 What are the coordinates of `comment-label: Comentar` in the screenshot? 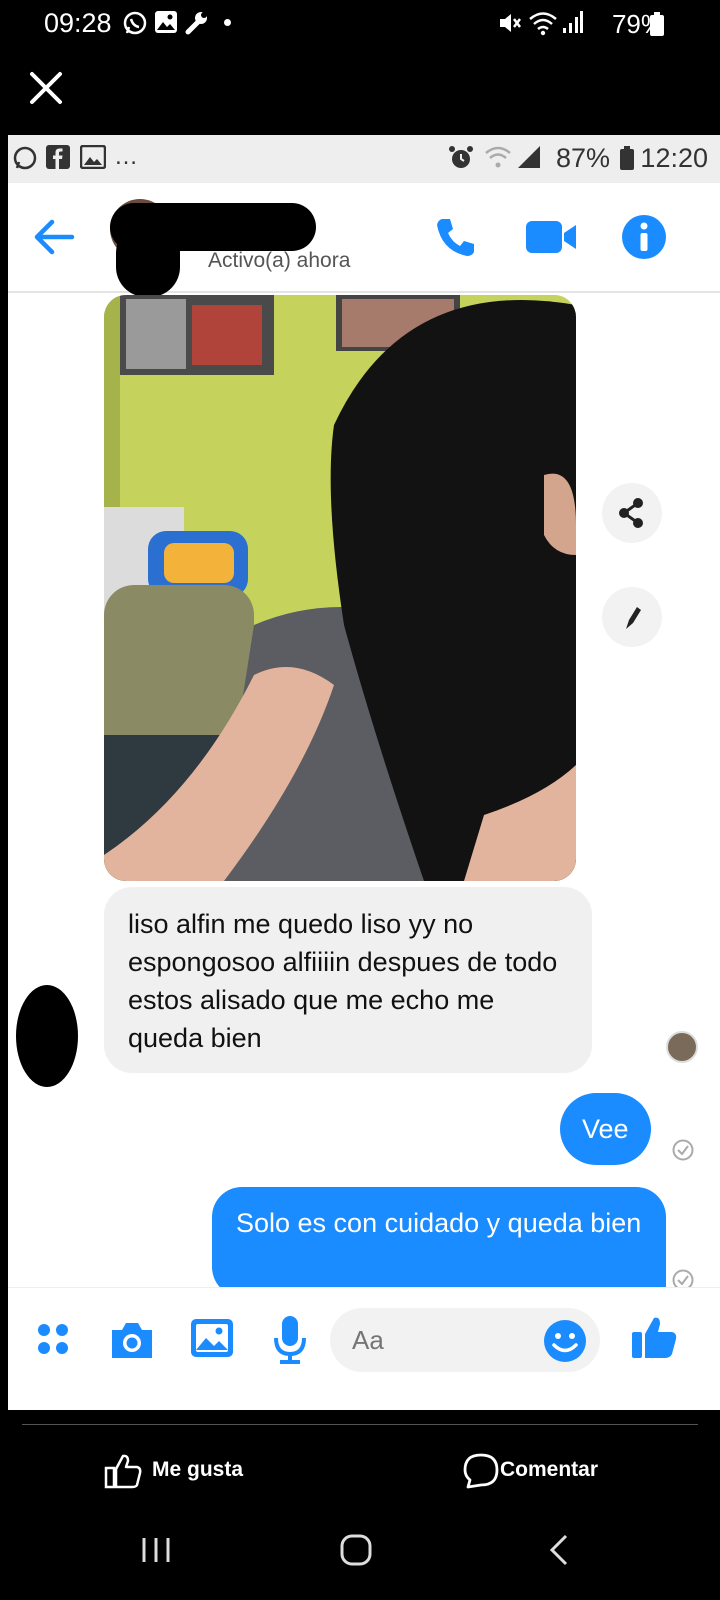 It's located at (549, 1469).